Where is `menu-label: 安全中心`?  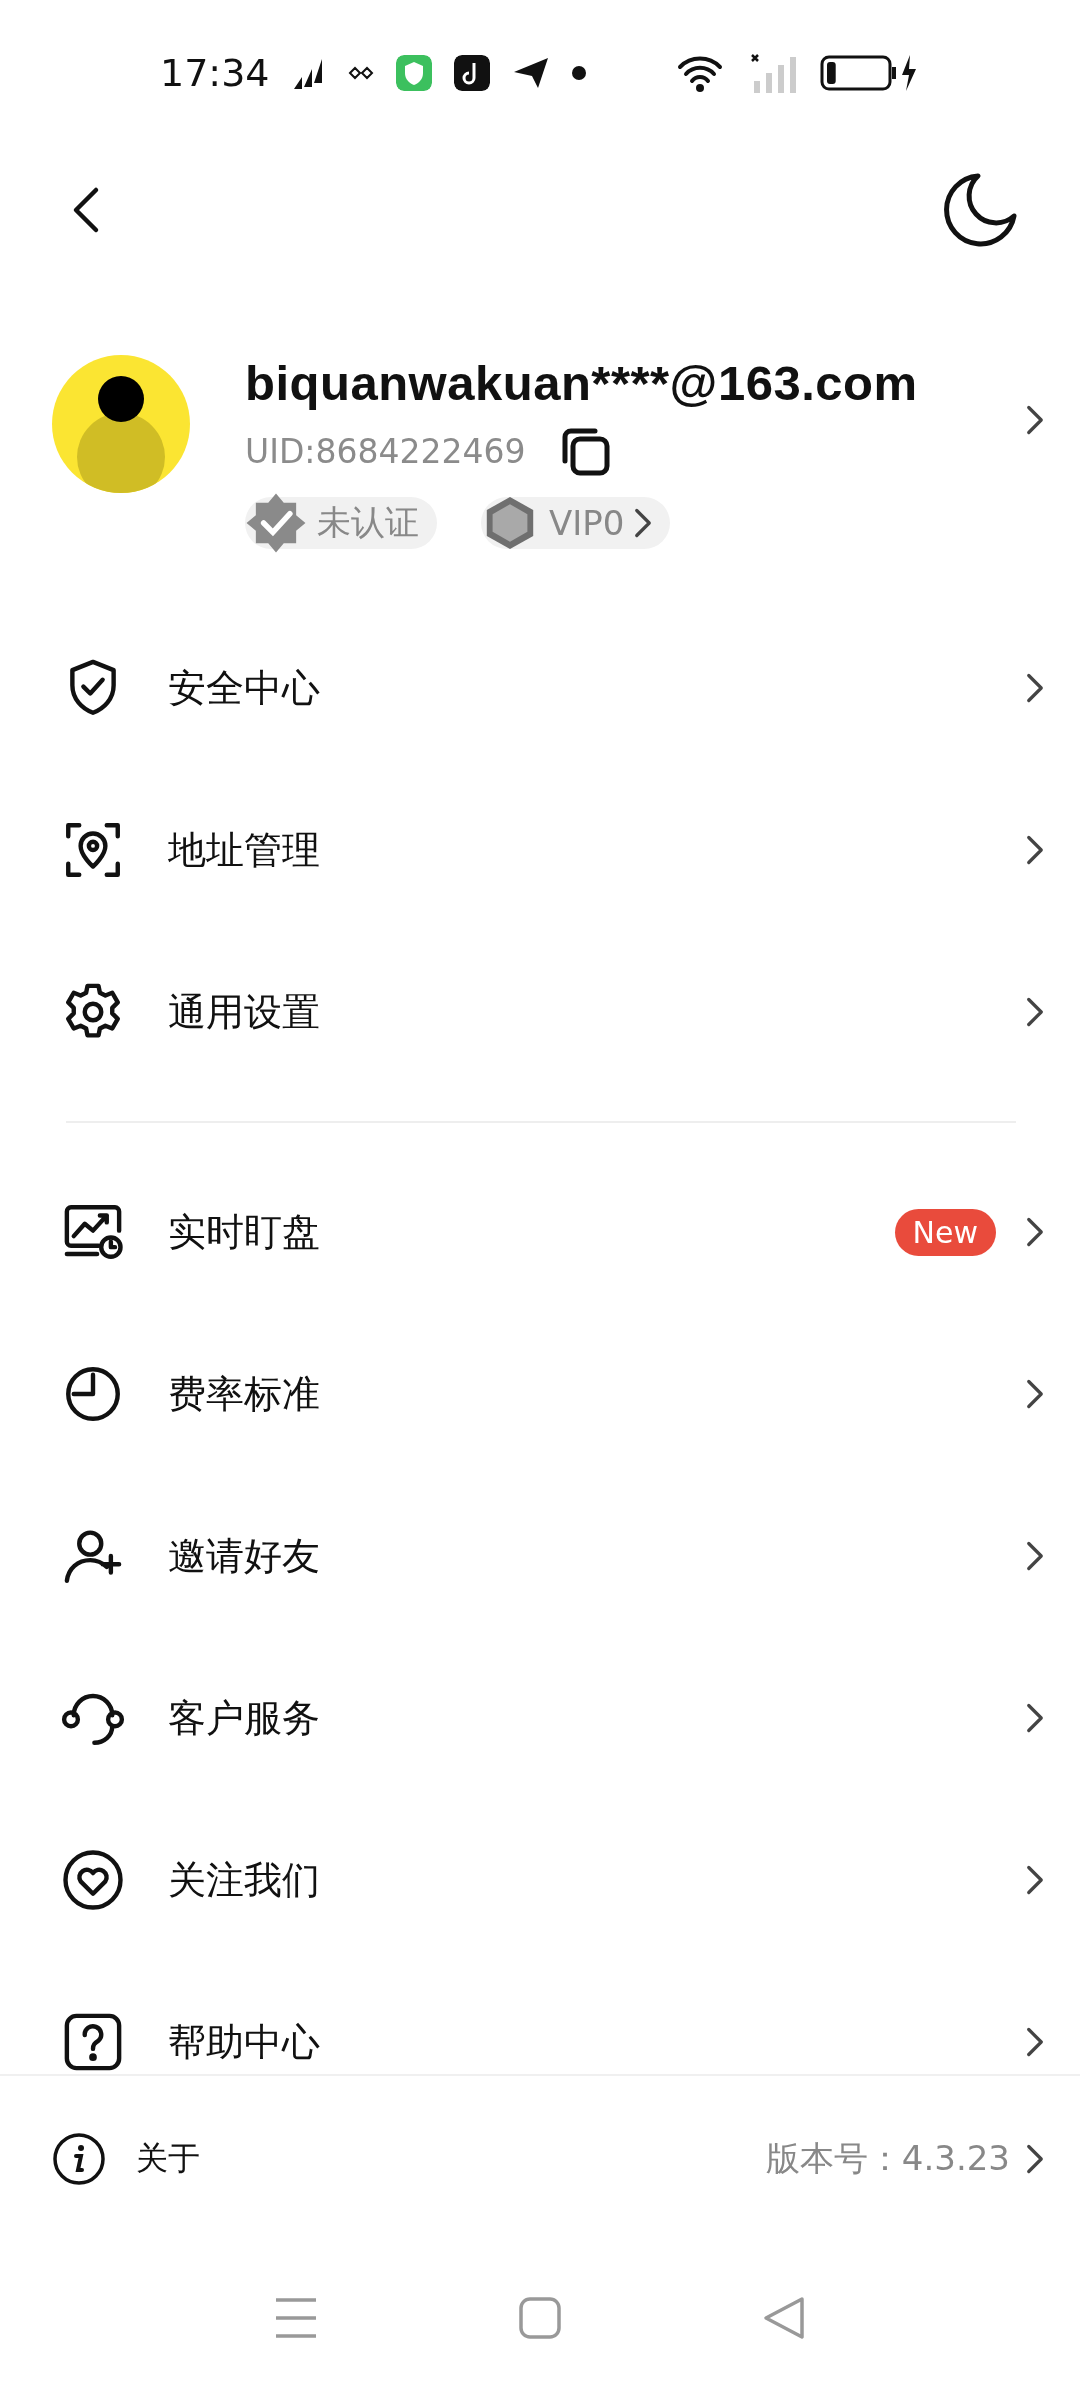 menu-label: 安全中心 is located at coordinates (244, 688).